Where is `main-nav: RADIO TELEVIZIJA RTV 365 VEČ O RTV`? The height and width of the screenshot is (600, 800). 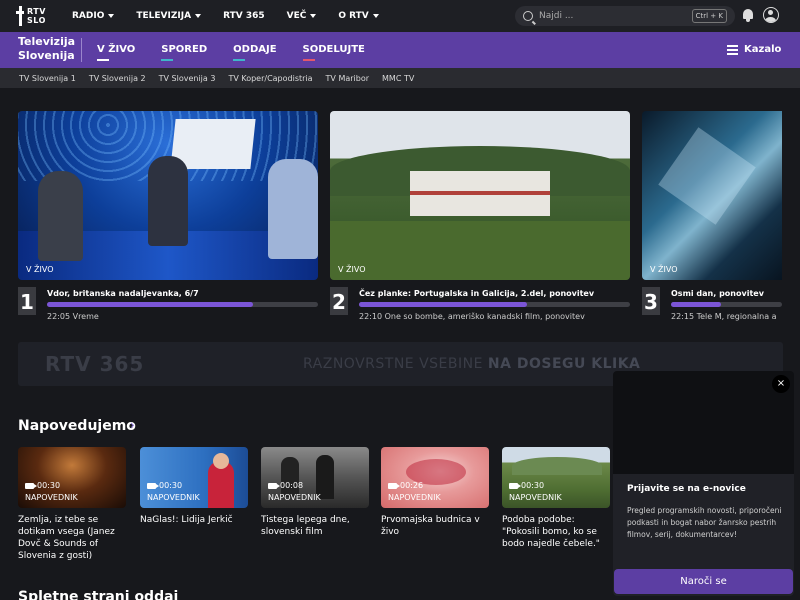
main-nav: RADIO TELEVIZIJA RTV 365 VEČ O RTV is located at coordinates (225, 16).